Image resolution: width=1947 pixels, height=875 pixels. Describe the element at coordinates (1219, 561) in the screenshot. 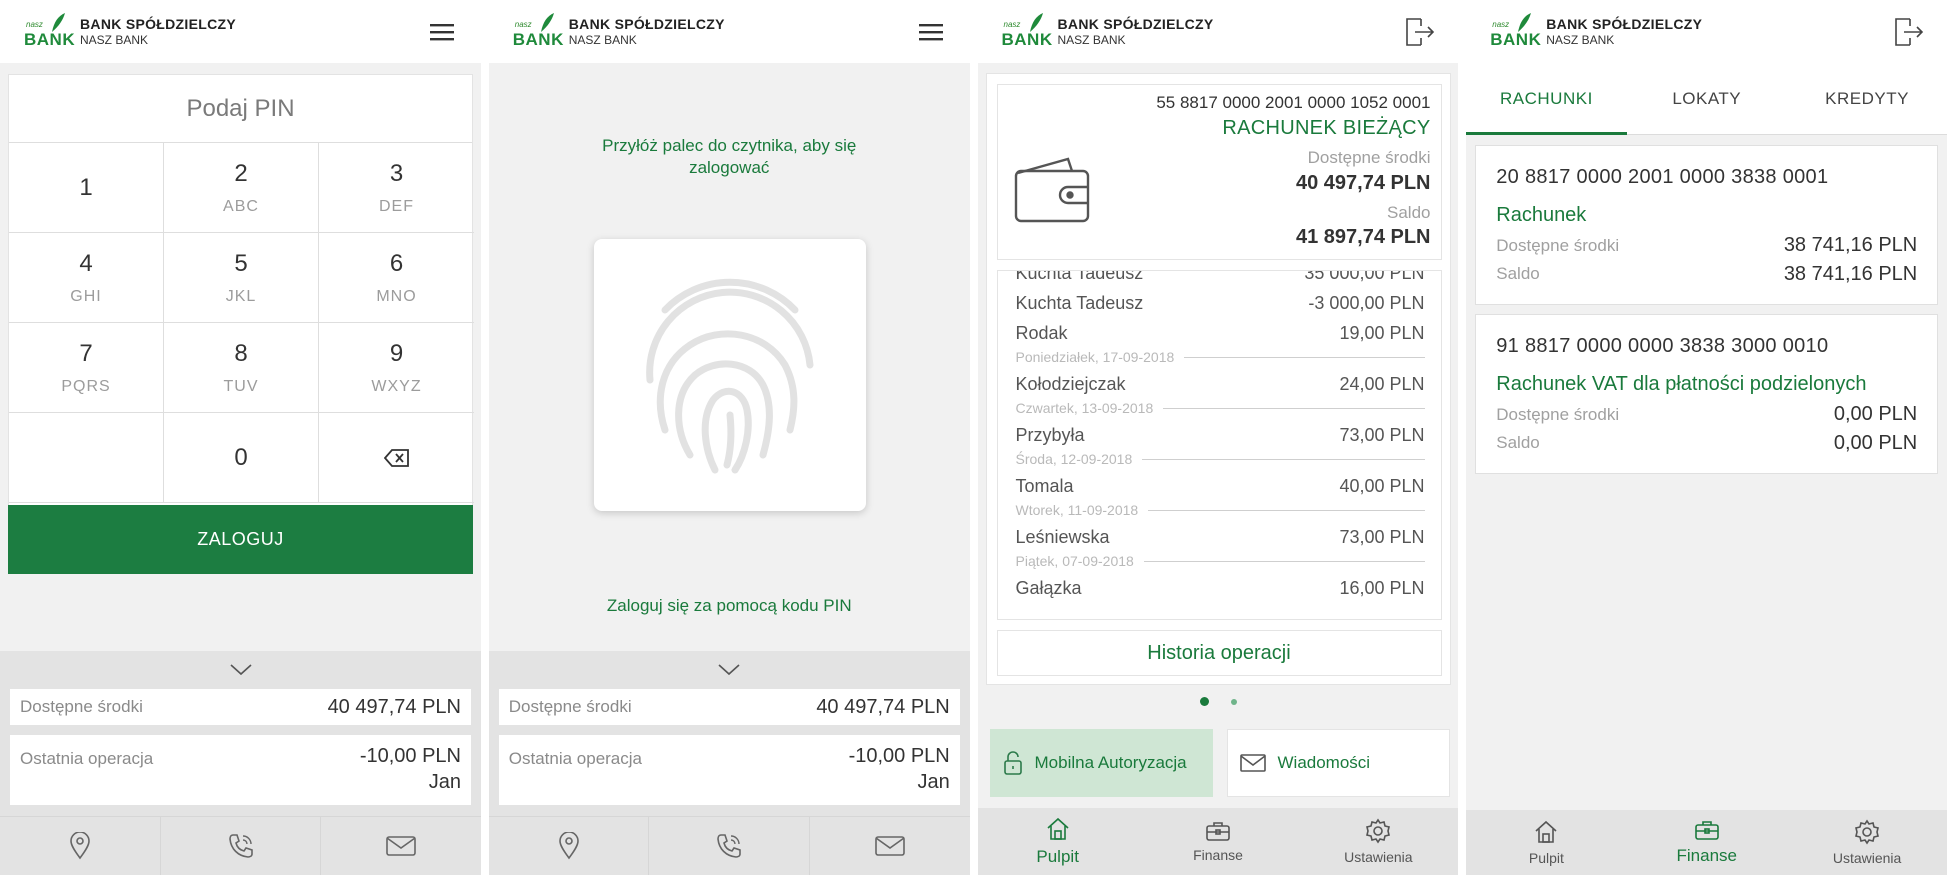

I see `date-separator: Piątek, 07-09-2018` at that location.